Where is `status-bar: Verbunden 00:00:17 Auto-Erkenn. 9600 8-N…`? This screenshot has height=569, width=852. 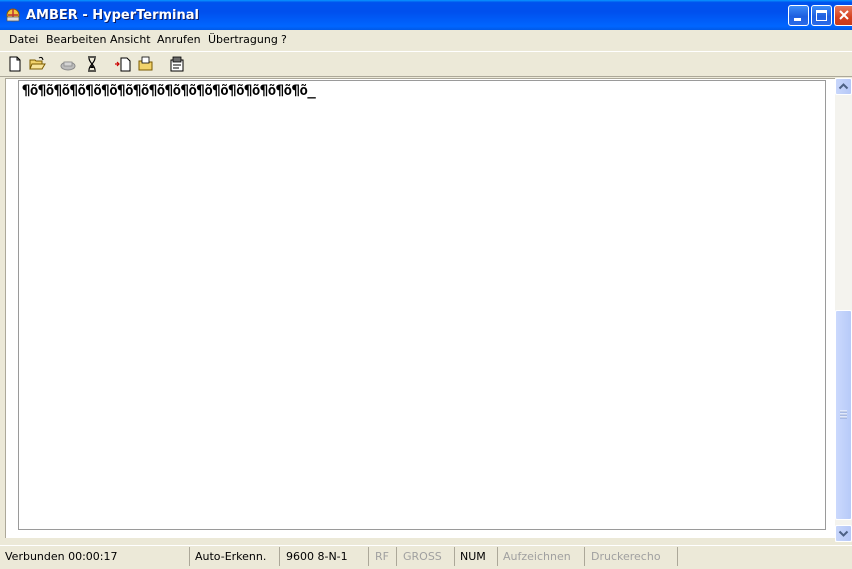 status-bar: Verbunden 00:00:17 Auto-Erkenn. 9600 8-N… is located at coordinates (426, 557).